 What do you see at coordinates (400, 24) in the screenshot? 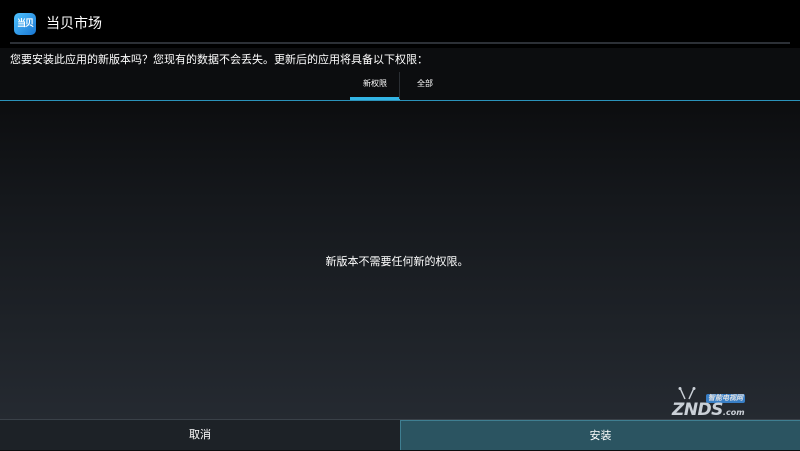
I see `title-bar: 当贝 当贝市场` at bounding box center [400, 24].